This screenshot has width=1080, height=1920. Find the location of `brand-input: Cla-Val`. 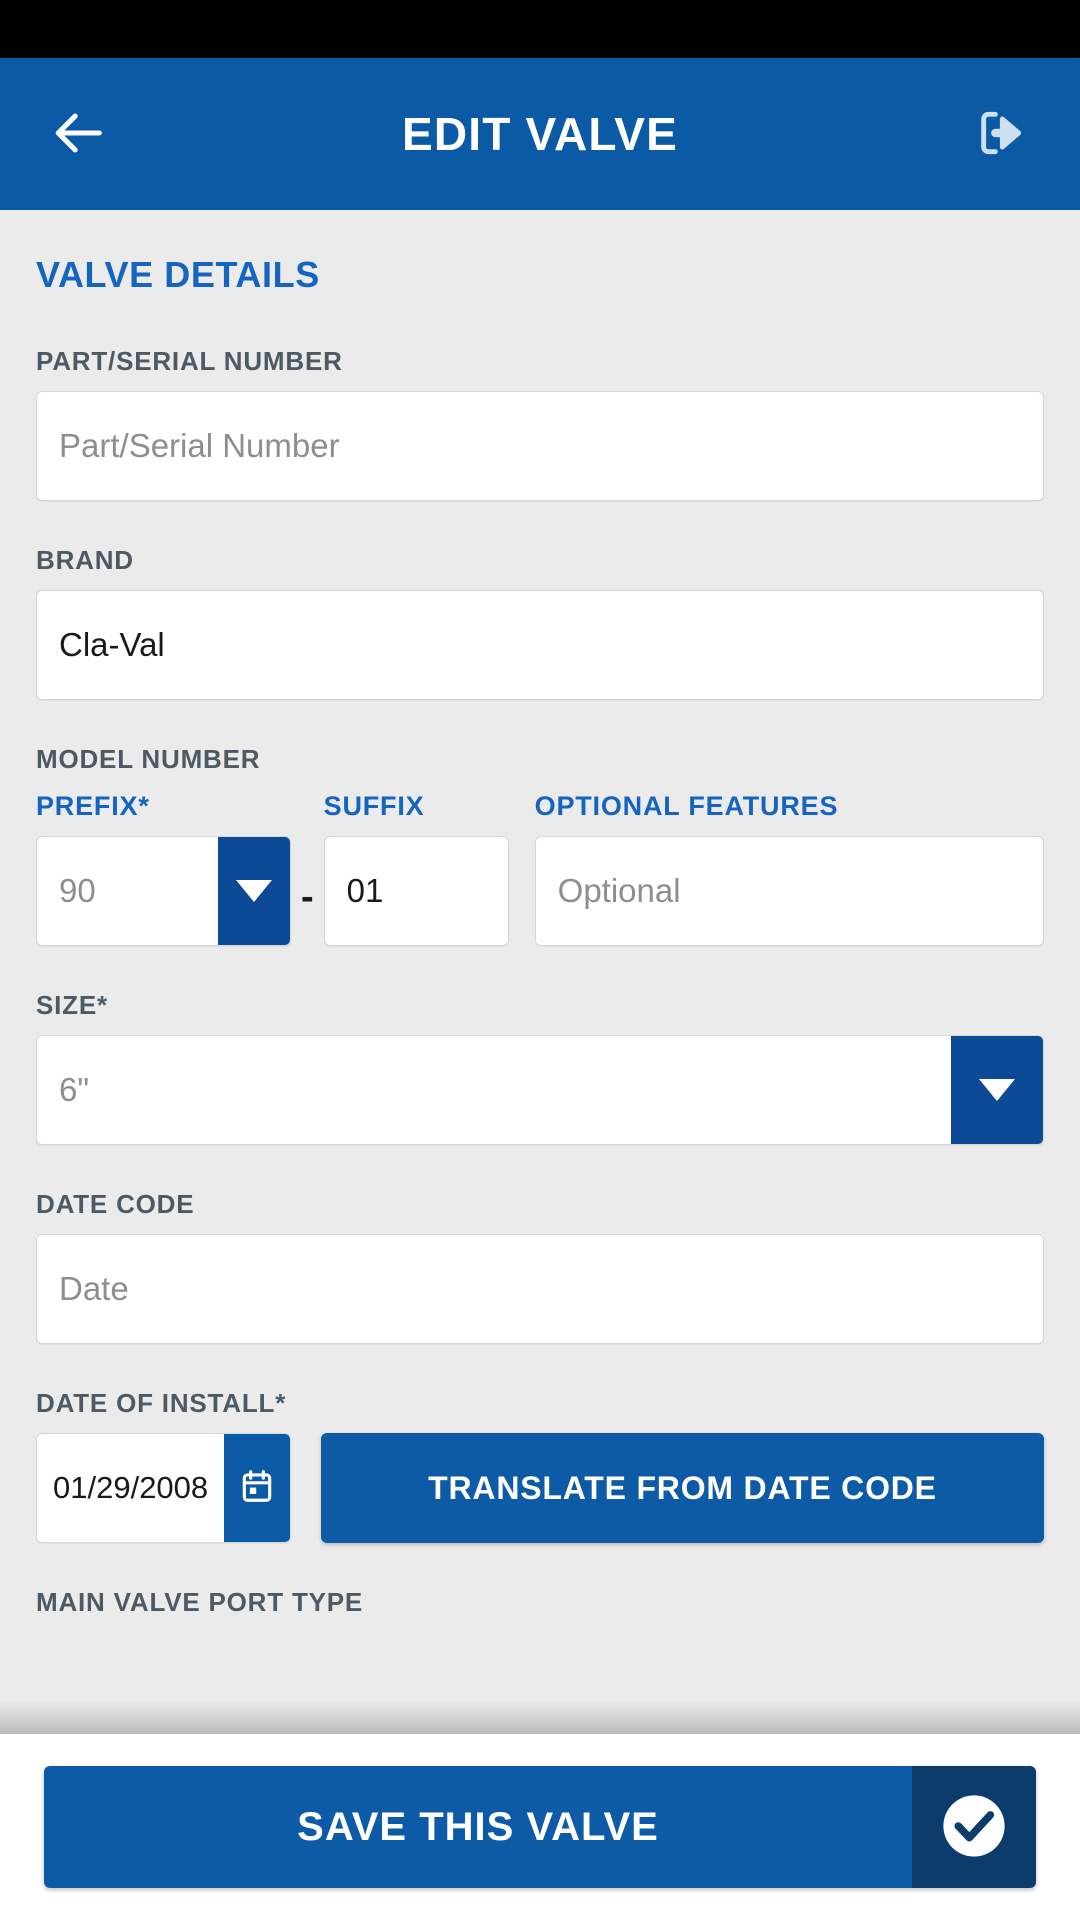

brand-input: Cla-Val is located at coordinates (540, 645).